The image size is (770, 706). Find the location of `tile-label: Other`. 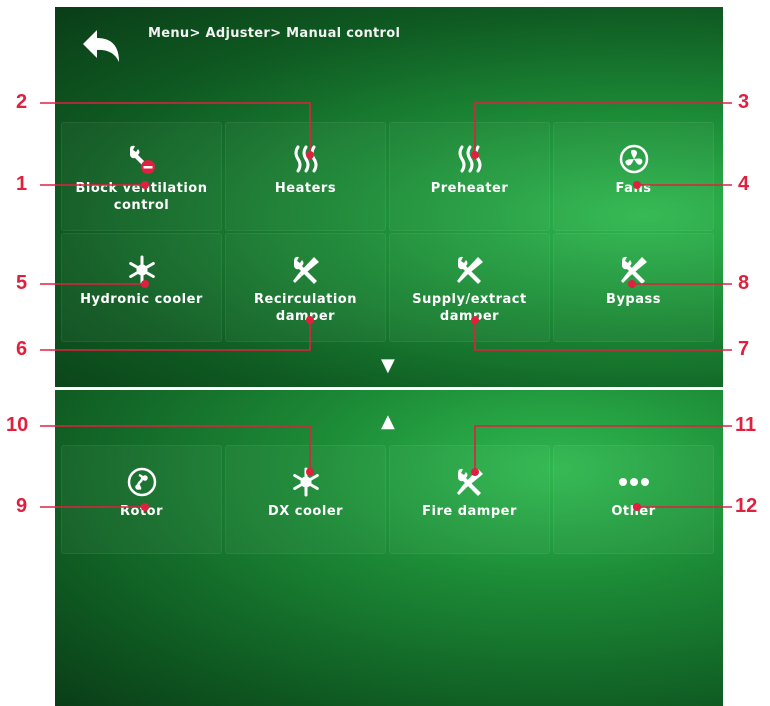

tile-label: Other is located at coordinates (633, 511).